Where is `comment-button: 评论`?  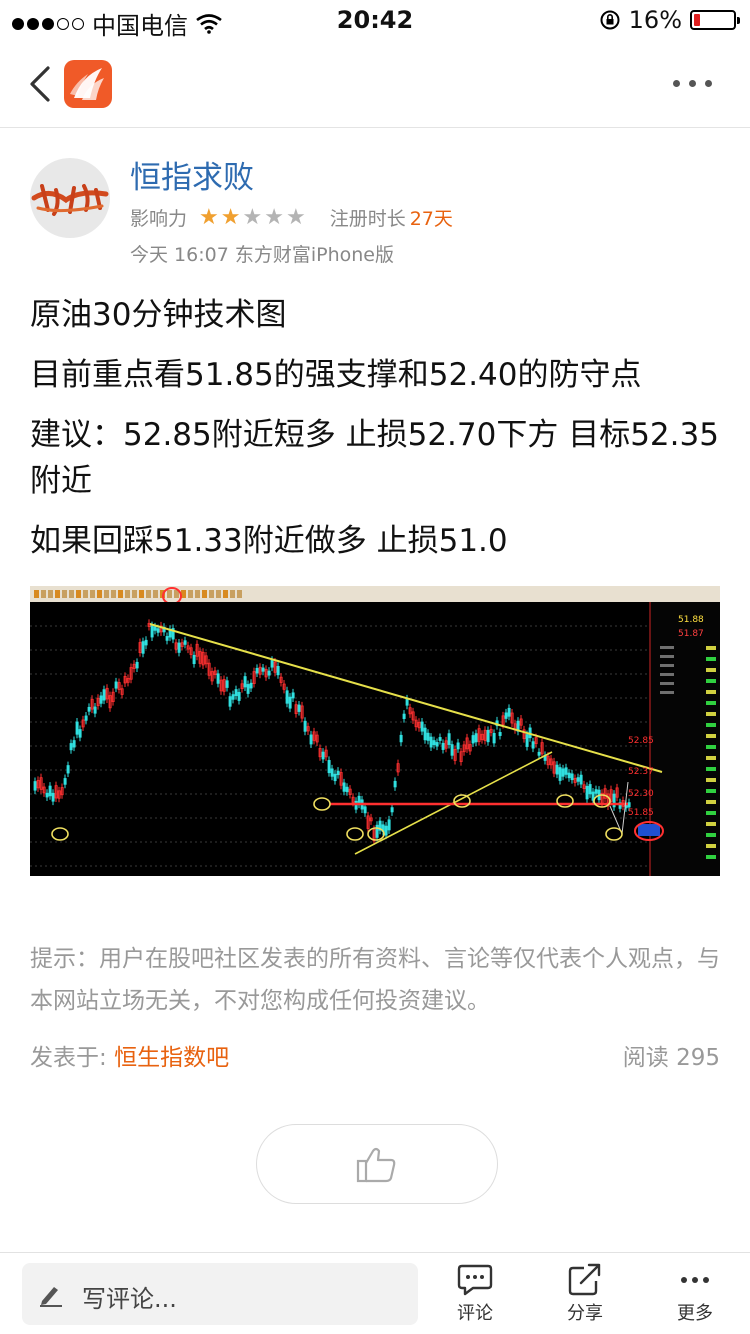
comment-button: 评论 is located at coordinates (475, 1294).